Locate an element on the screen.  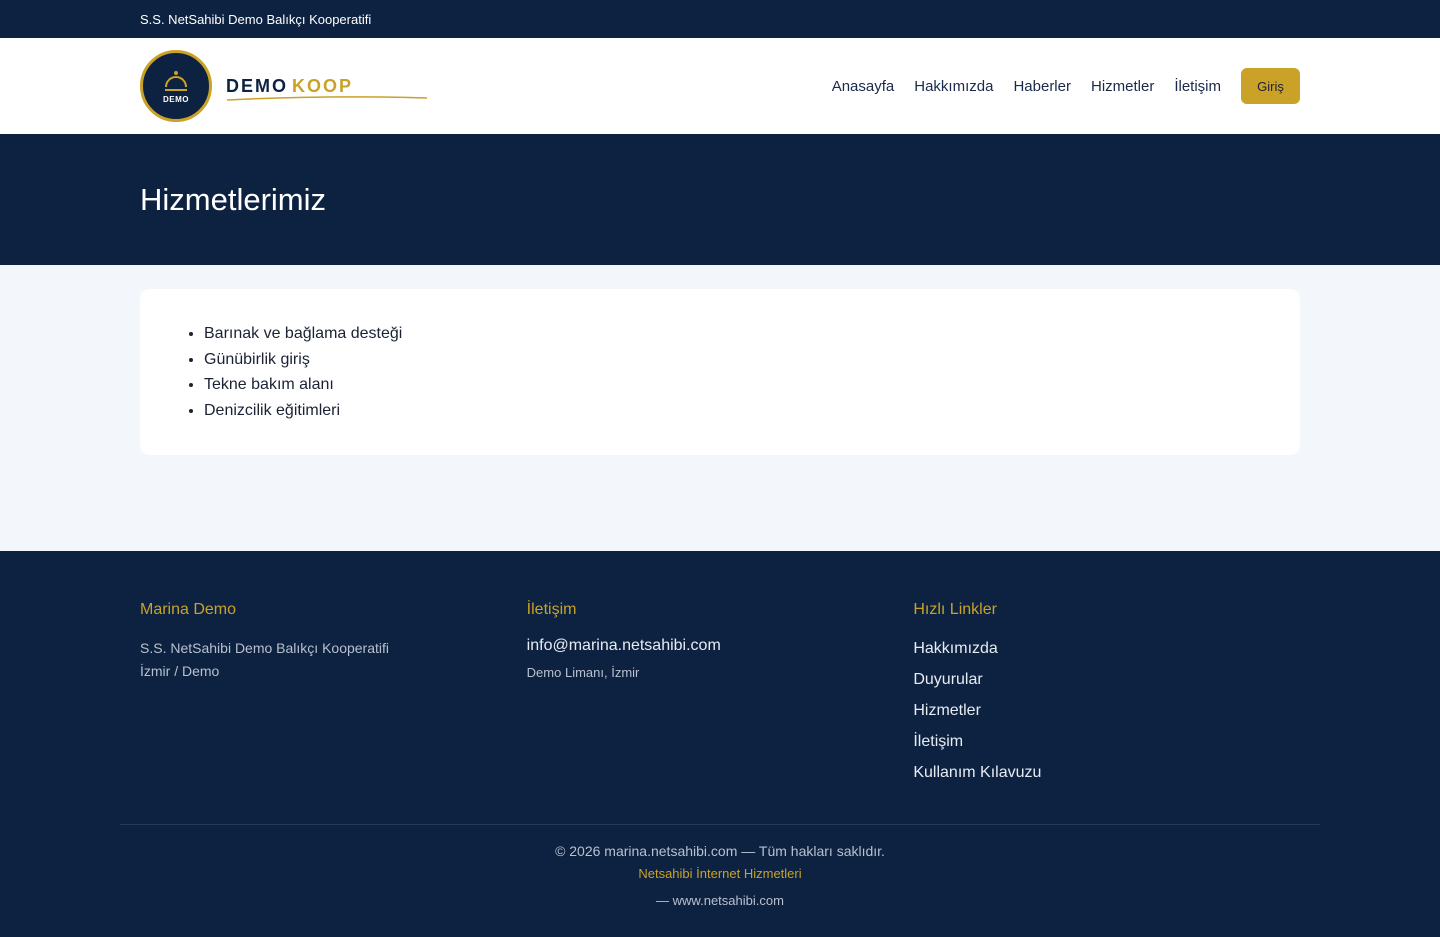
footer-quick-heading: Hızlı Linkler is located at coordinates (955, 609).